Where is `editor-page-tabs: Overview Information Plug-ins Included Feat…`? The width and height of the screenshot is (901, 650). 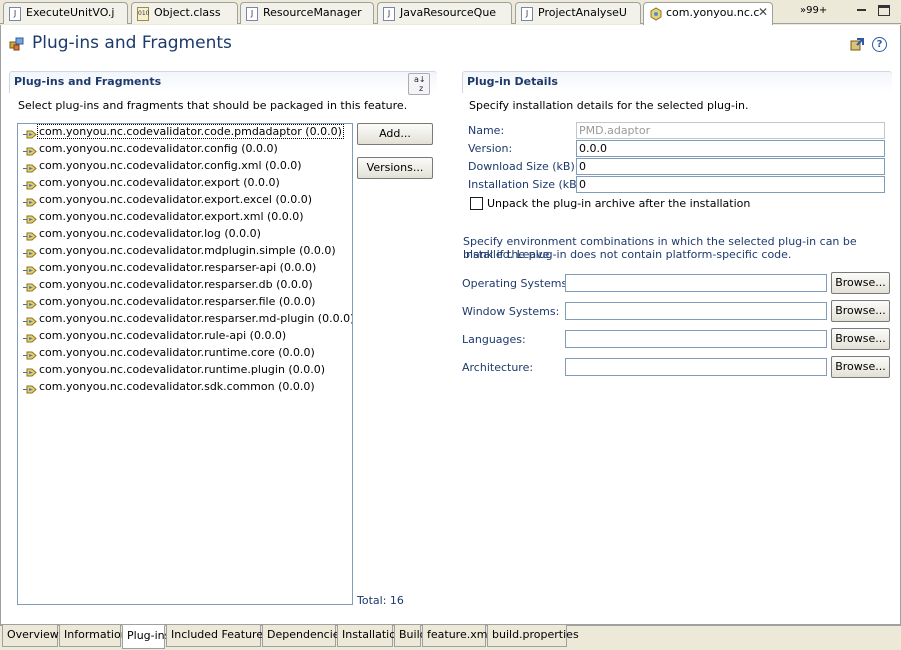
editor-page-tabs: Overview Information Plug-ins Included Feat… is located at coordinates (450, 637).